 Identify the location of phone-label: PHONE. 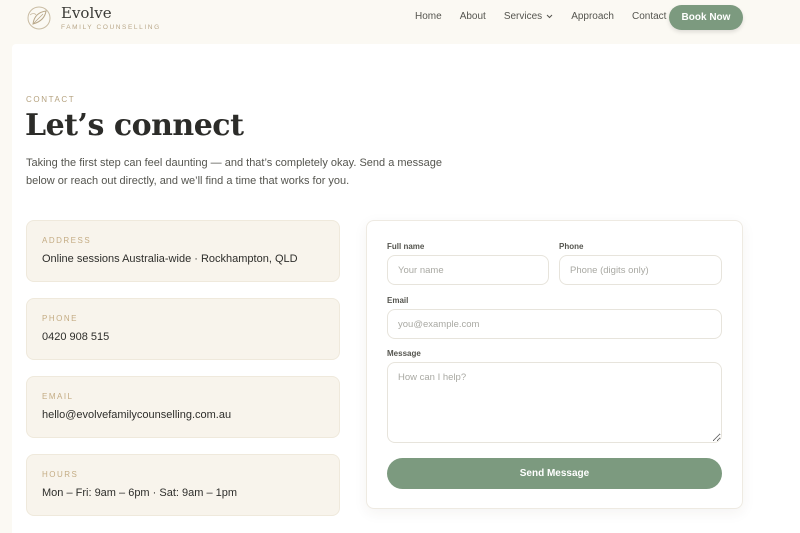
(60, 318).